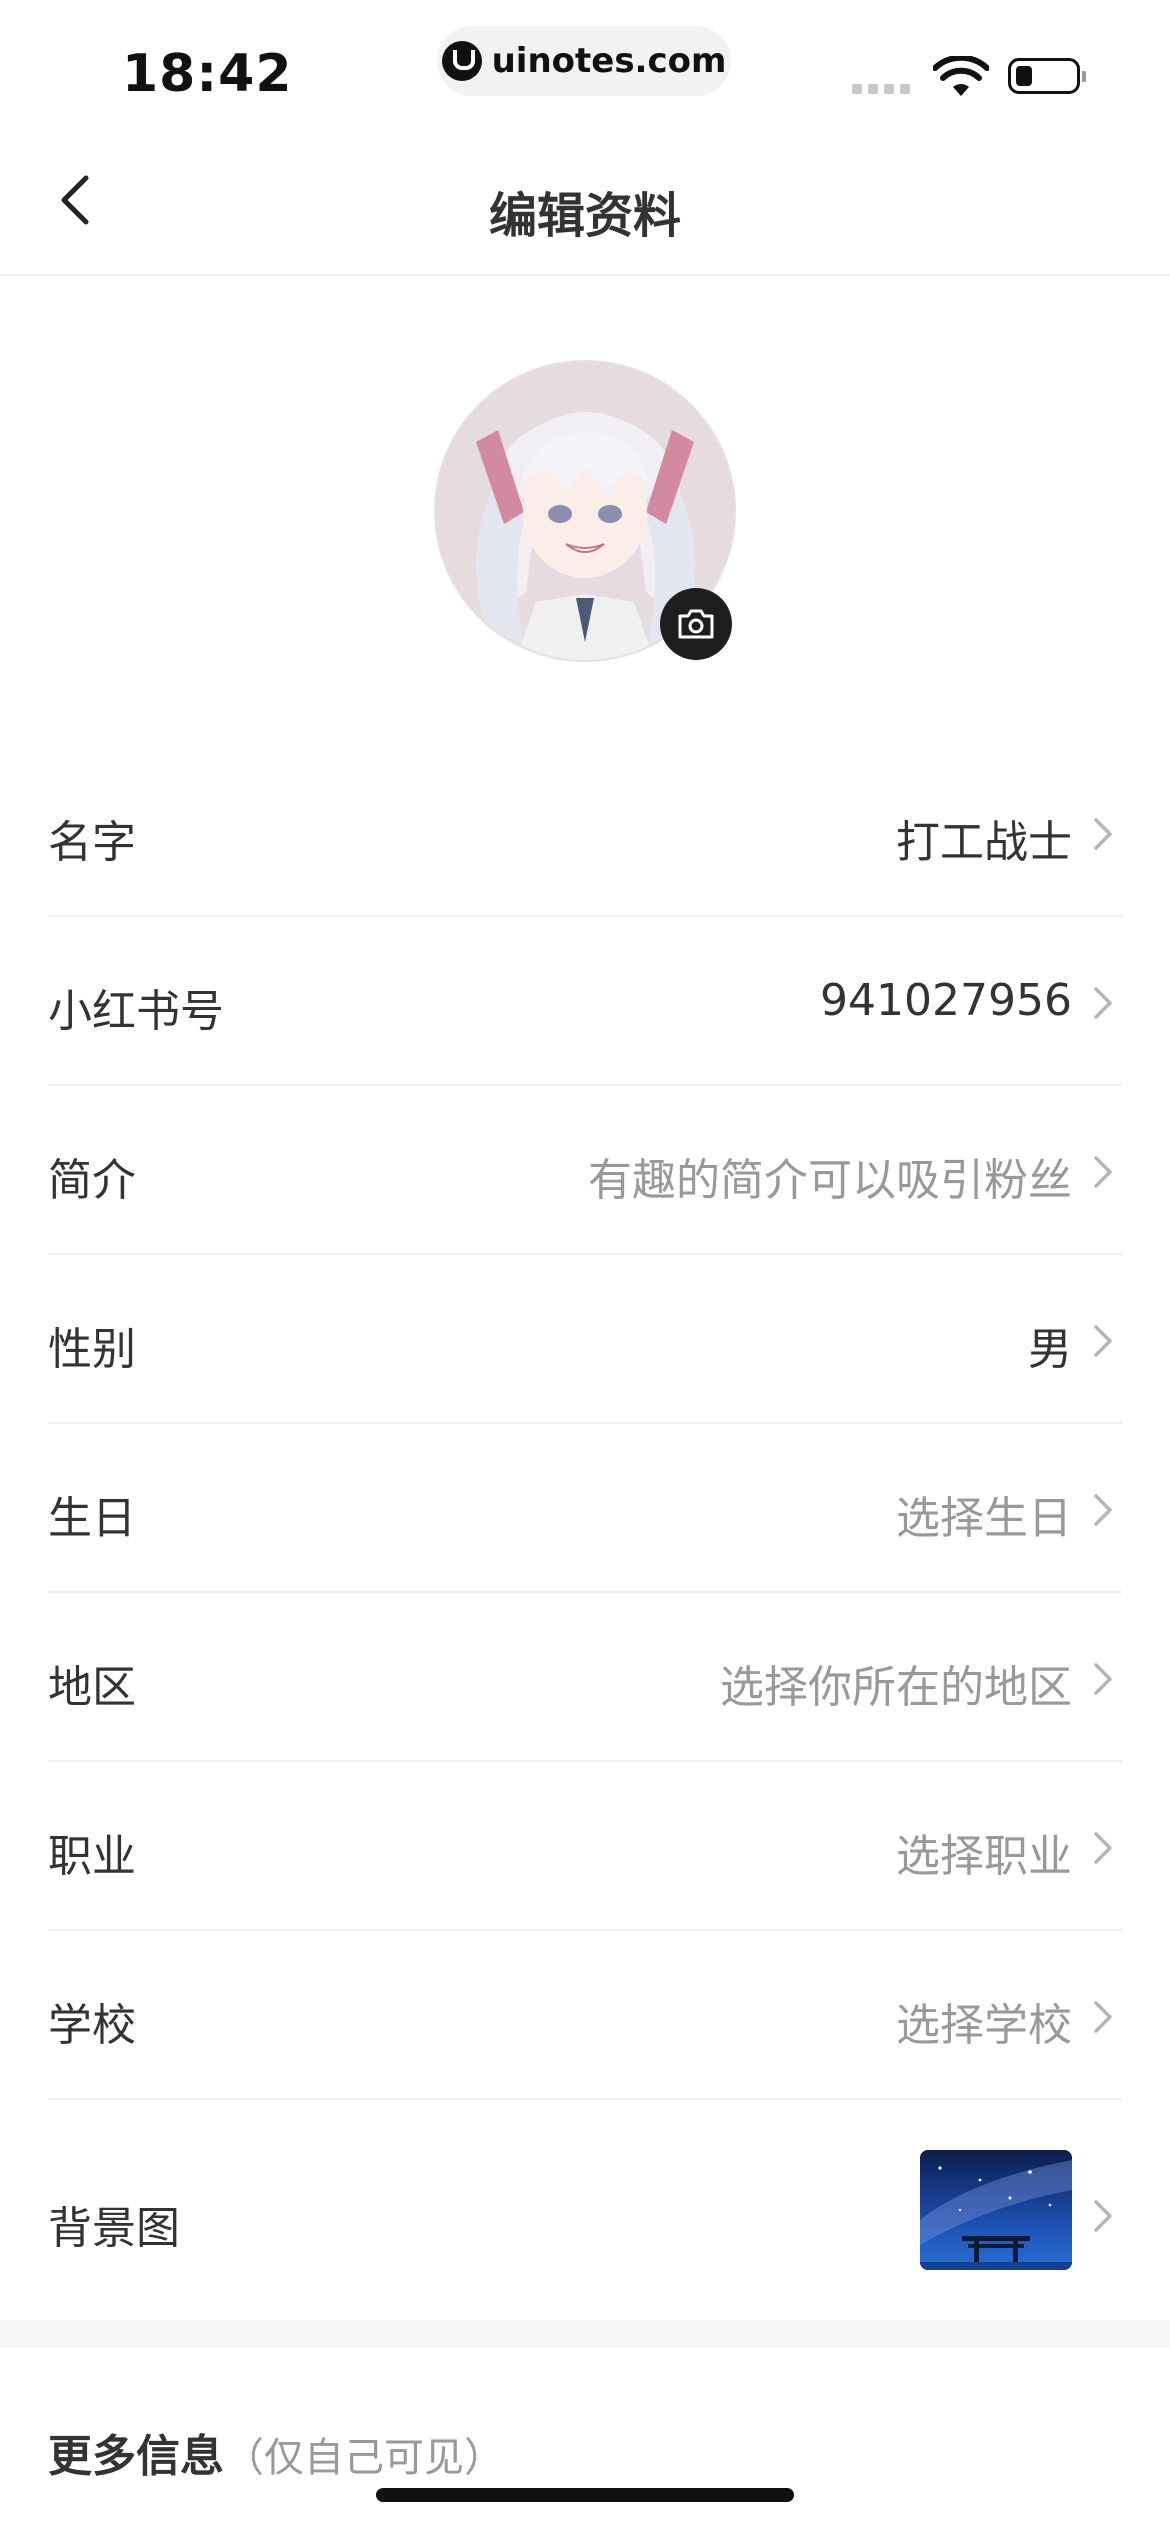 Image resolution: width=1170 pixels, height=2532 pixels. Describe the element at coordinates (1047, 76) in the screenshot. I see `battery-icon` at that location.